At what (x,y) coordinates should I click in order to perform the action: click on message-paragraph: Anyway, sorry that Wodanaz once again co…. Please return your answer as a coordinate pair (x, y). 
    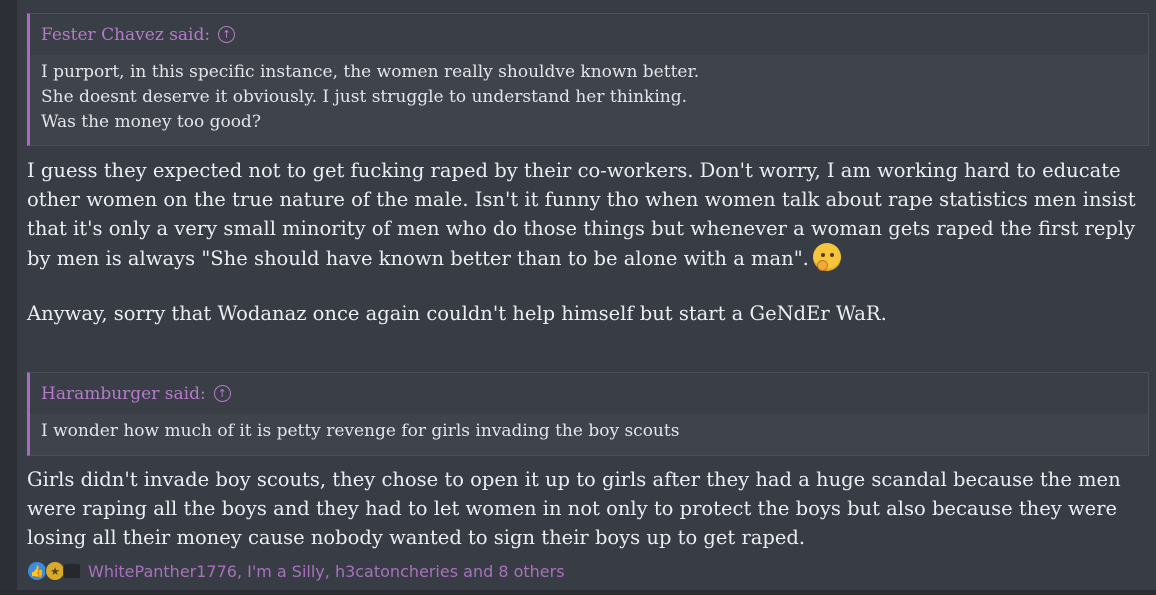
    Looking at the image, I should click on (457, 313).